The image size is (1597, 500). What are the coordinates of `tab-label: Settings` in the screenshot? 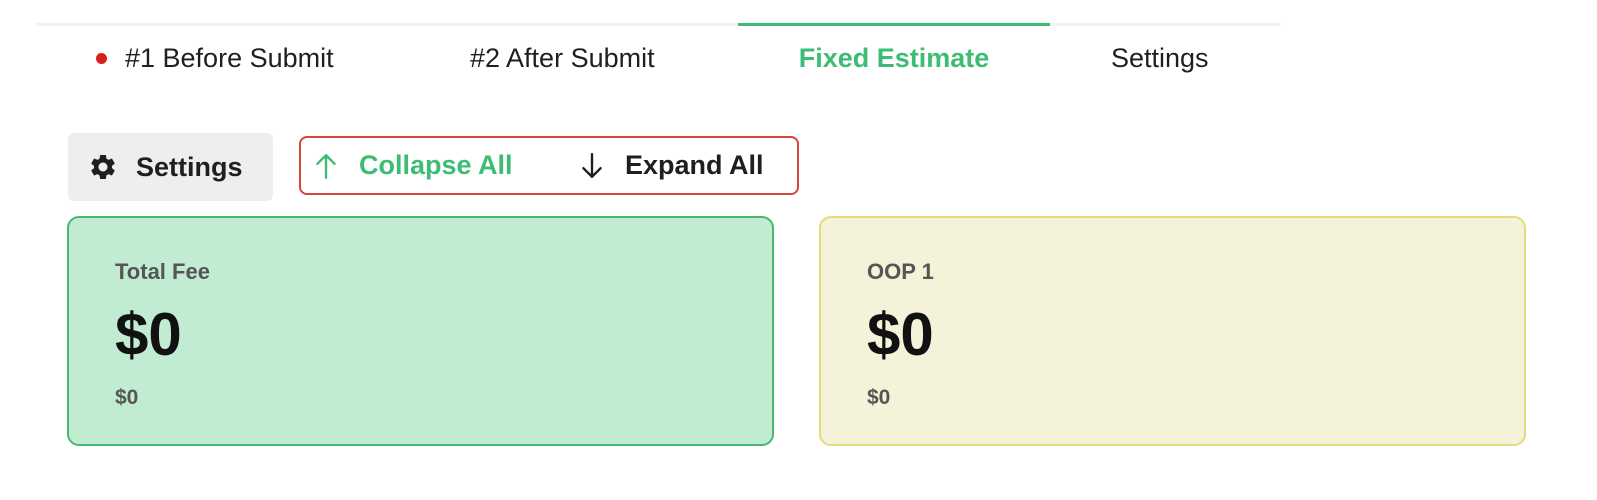 It's located at (1160, 57).